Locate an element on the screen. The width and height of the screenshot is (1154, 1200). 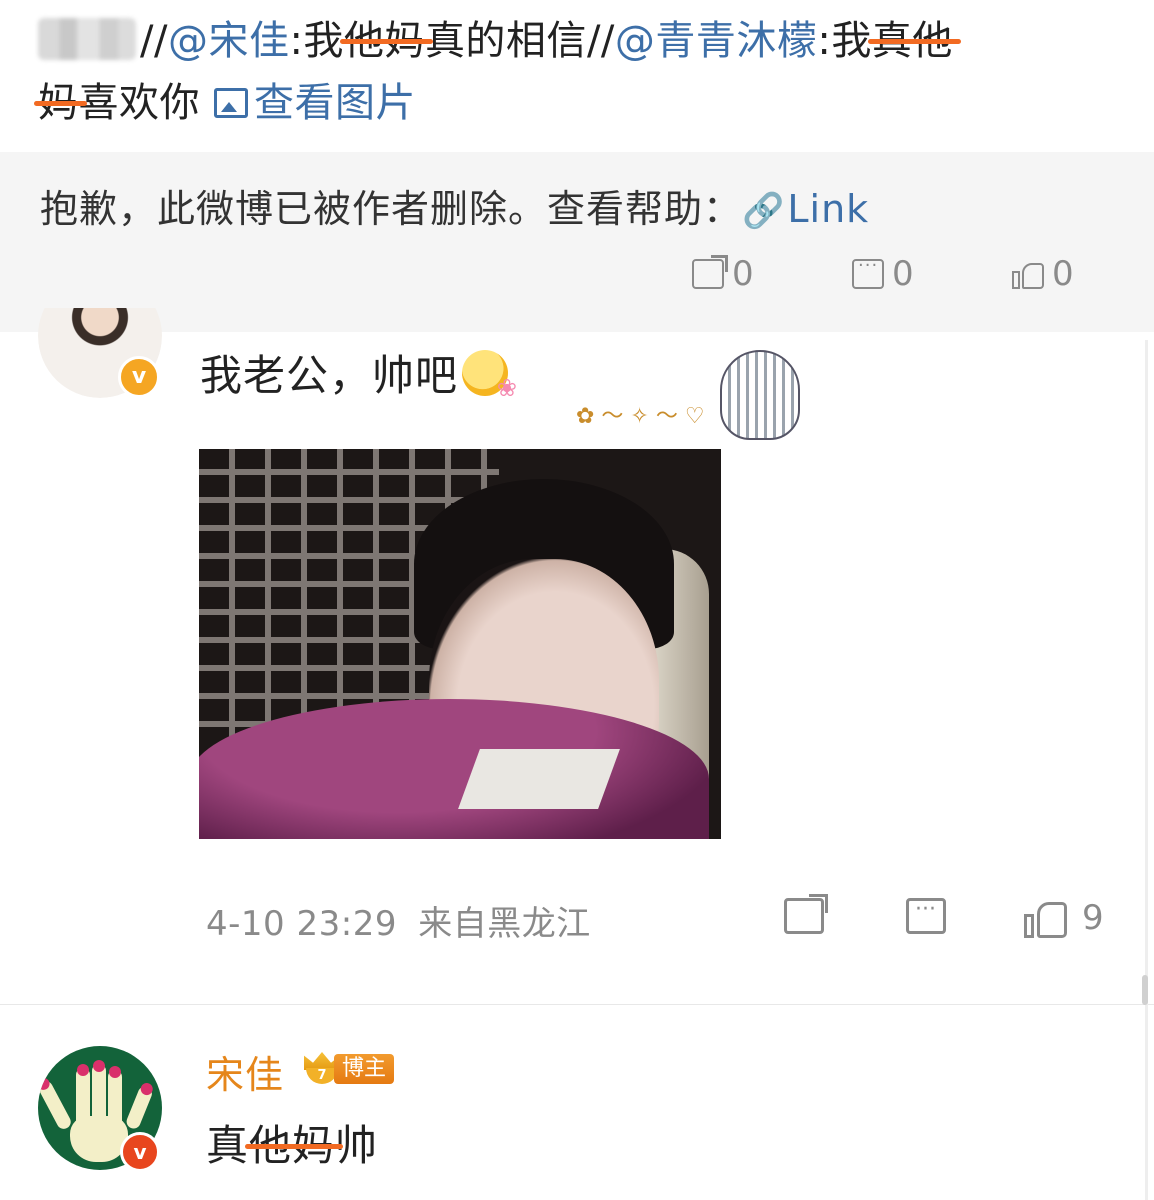
struck-text: 真他 is located at coordinates (912, 41).